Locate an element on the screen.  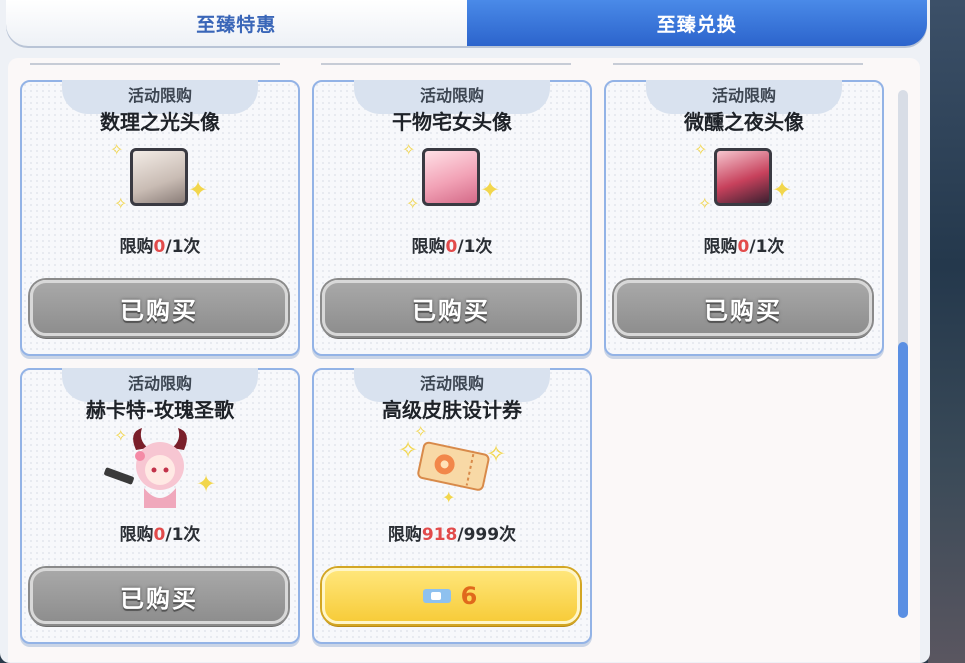
shop-card: 活动限购 赫卡特-玫瑰圣歌 ✧ ✦ 限购0/1次 已购买 is located at coordinates (160, 506).